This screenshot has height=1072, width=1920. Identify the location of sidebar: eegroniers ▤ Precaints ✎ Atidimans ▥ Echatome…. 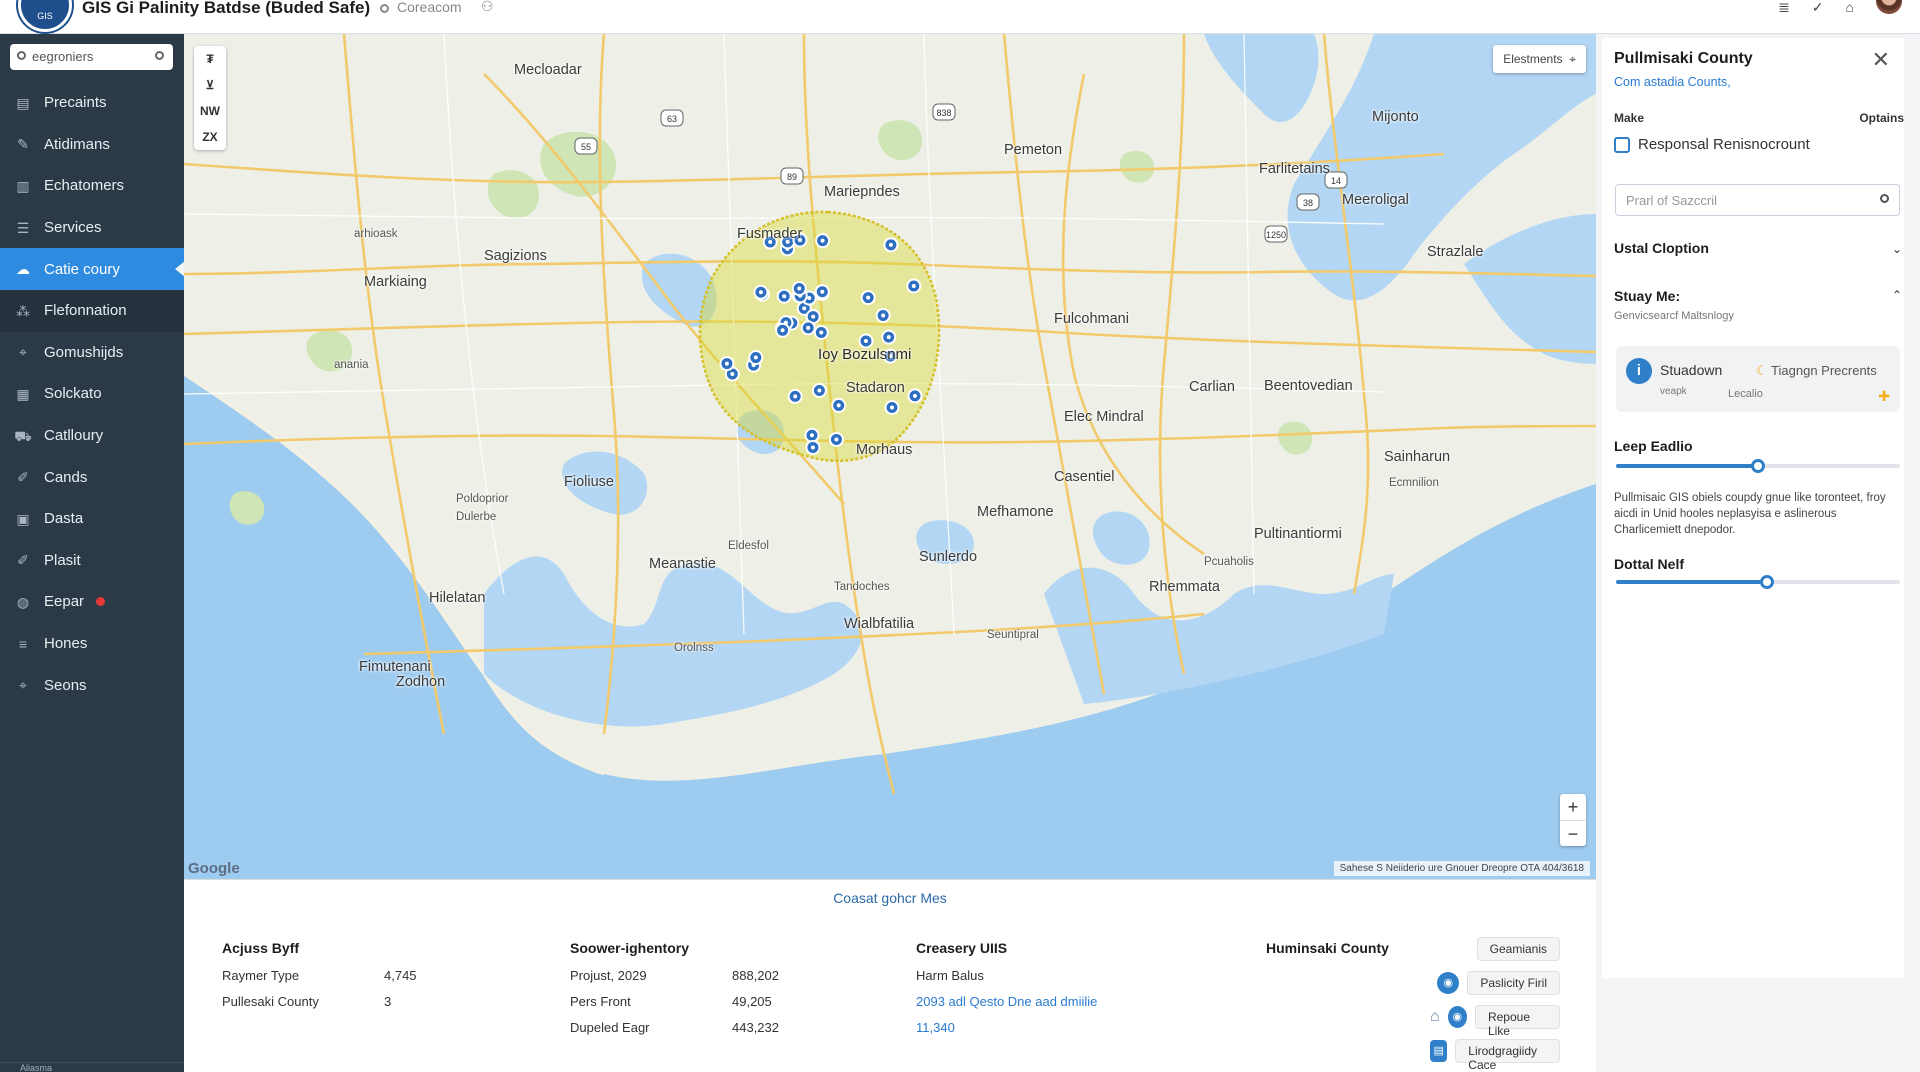
(92, 553).